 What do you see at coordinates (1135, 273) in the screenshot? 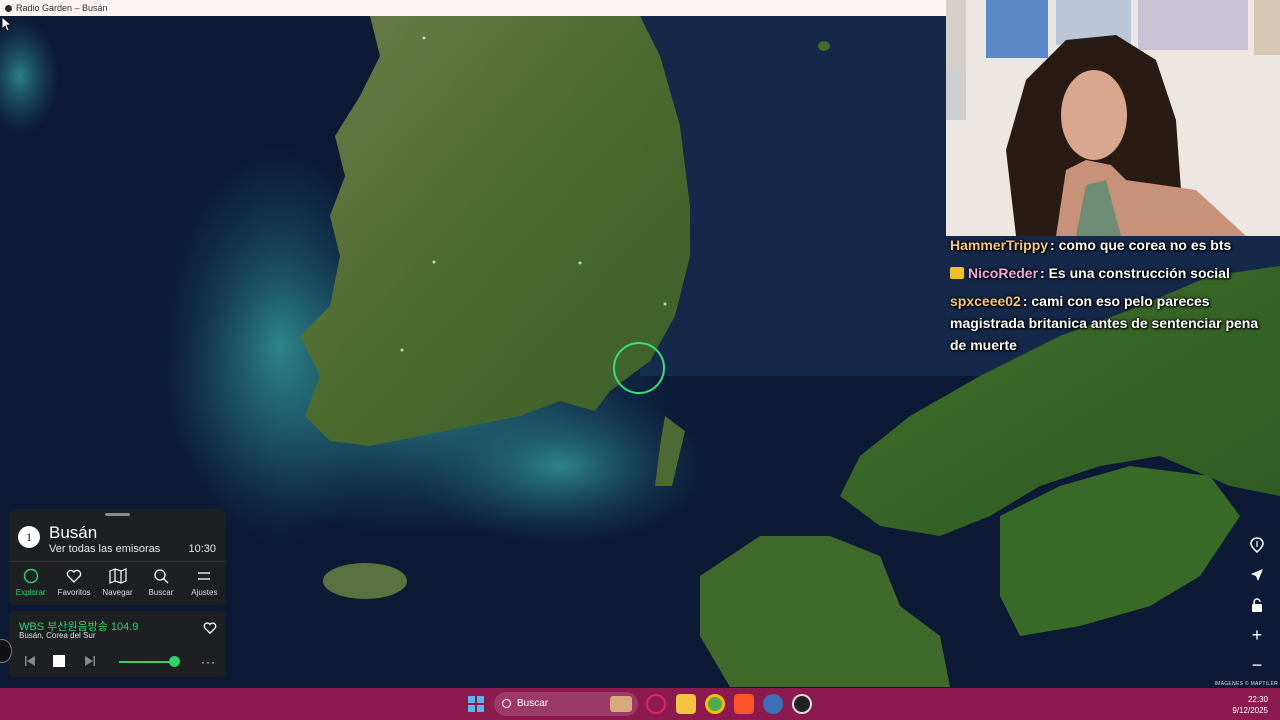
I see `chat-text: : Es una construcción social` at bounding box center [1135, 273].